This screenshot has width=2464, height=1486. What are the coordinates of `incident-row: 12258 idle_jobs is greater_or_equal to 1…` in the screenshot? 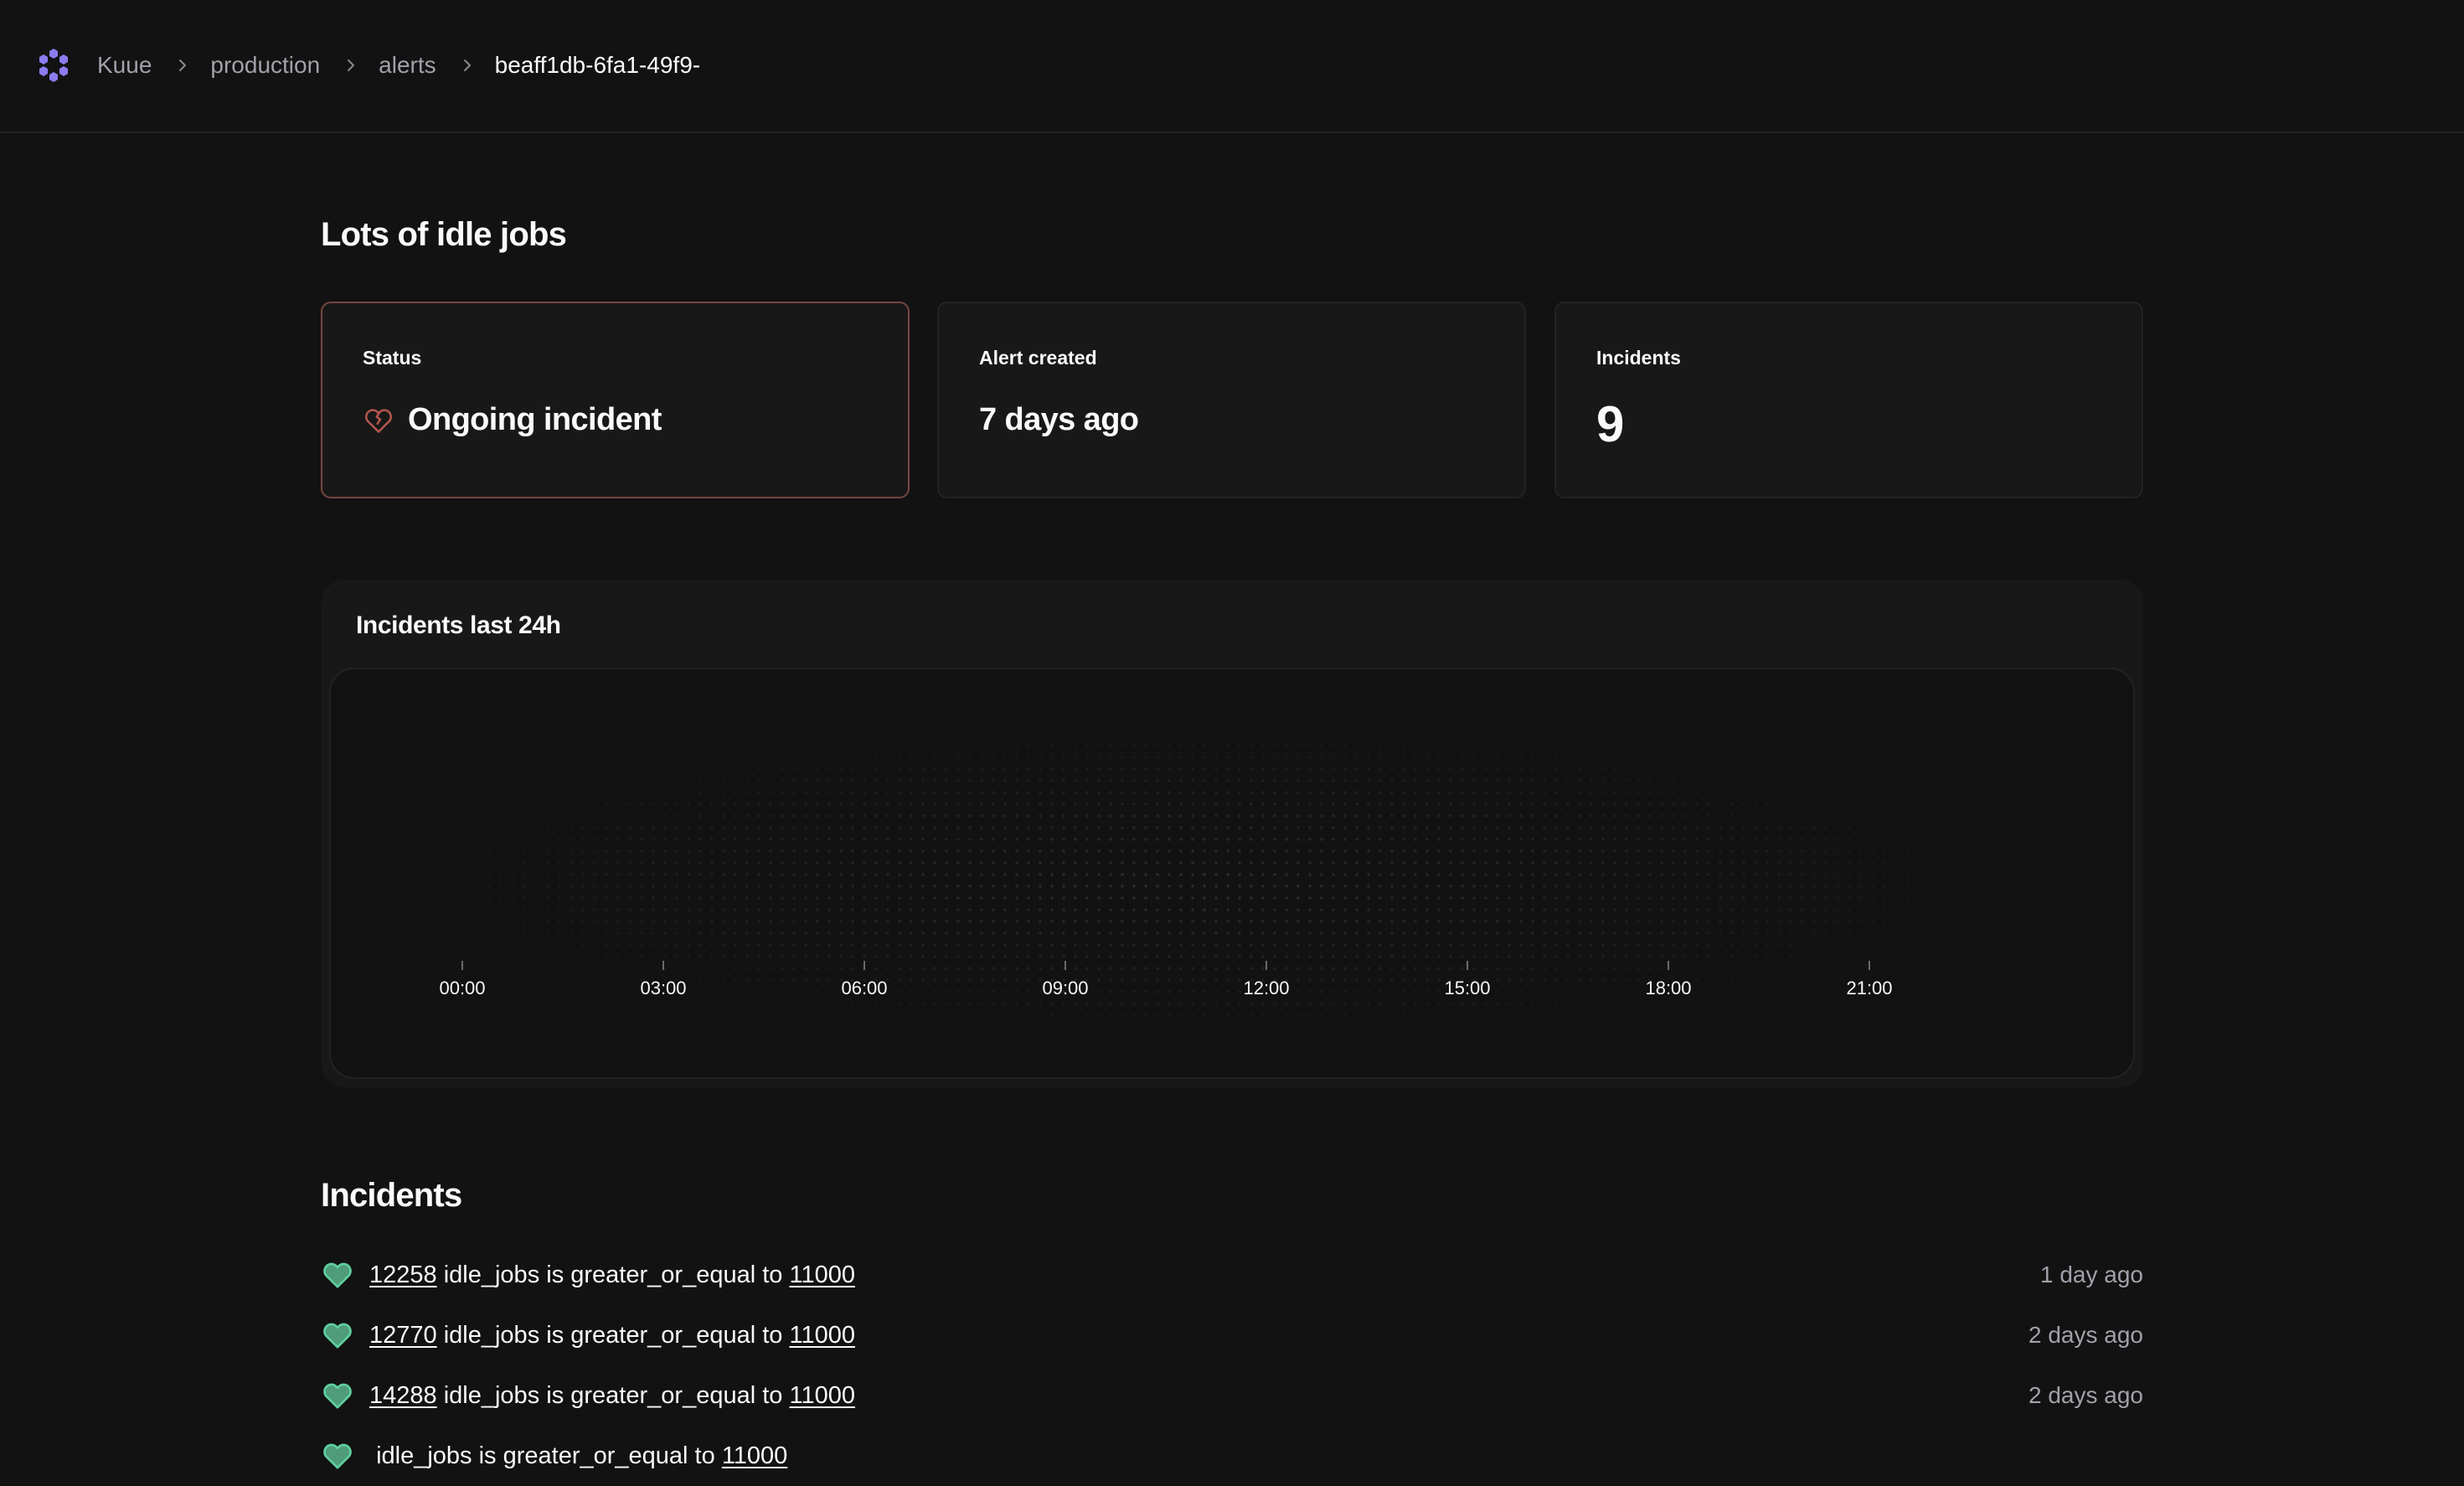 It's located at (1232, 1275).